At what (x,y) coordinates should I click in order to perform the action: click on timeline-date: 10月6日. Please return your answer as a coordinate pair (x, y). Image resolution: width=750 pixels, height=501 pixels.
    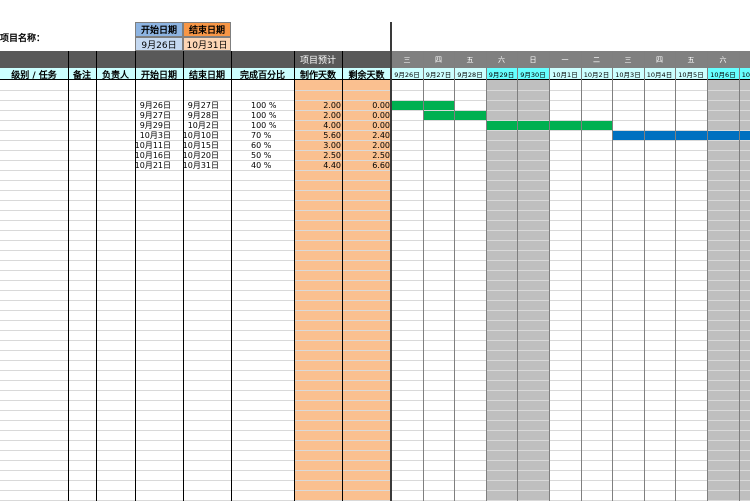
    Looking at the image, I should click on (723, 74).